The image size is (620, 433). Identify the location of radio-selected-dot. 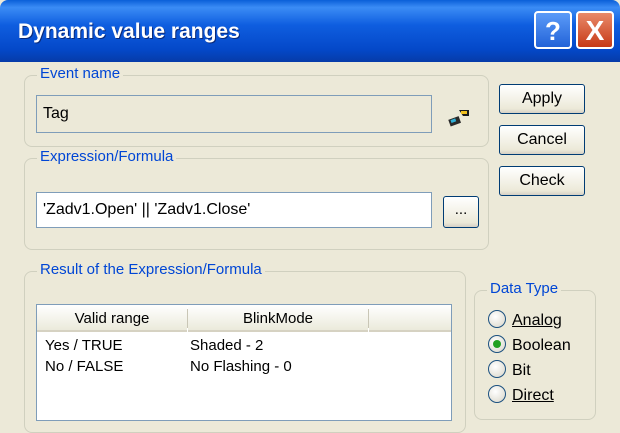
(497, 344).